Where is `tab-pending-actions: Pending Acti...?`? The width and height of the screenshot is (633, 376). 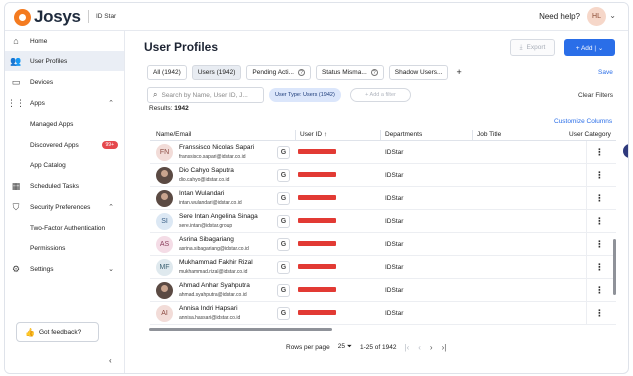
tab-pending-actions: Pending Acti...? is located at coordinates (278, 72).